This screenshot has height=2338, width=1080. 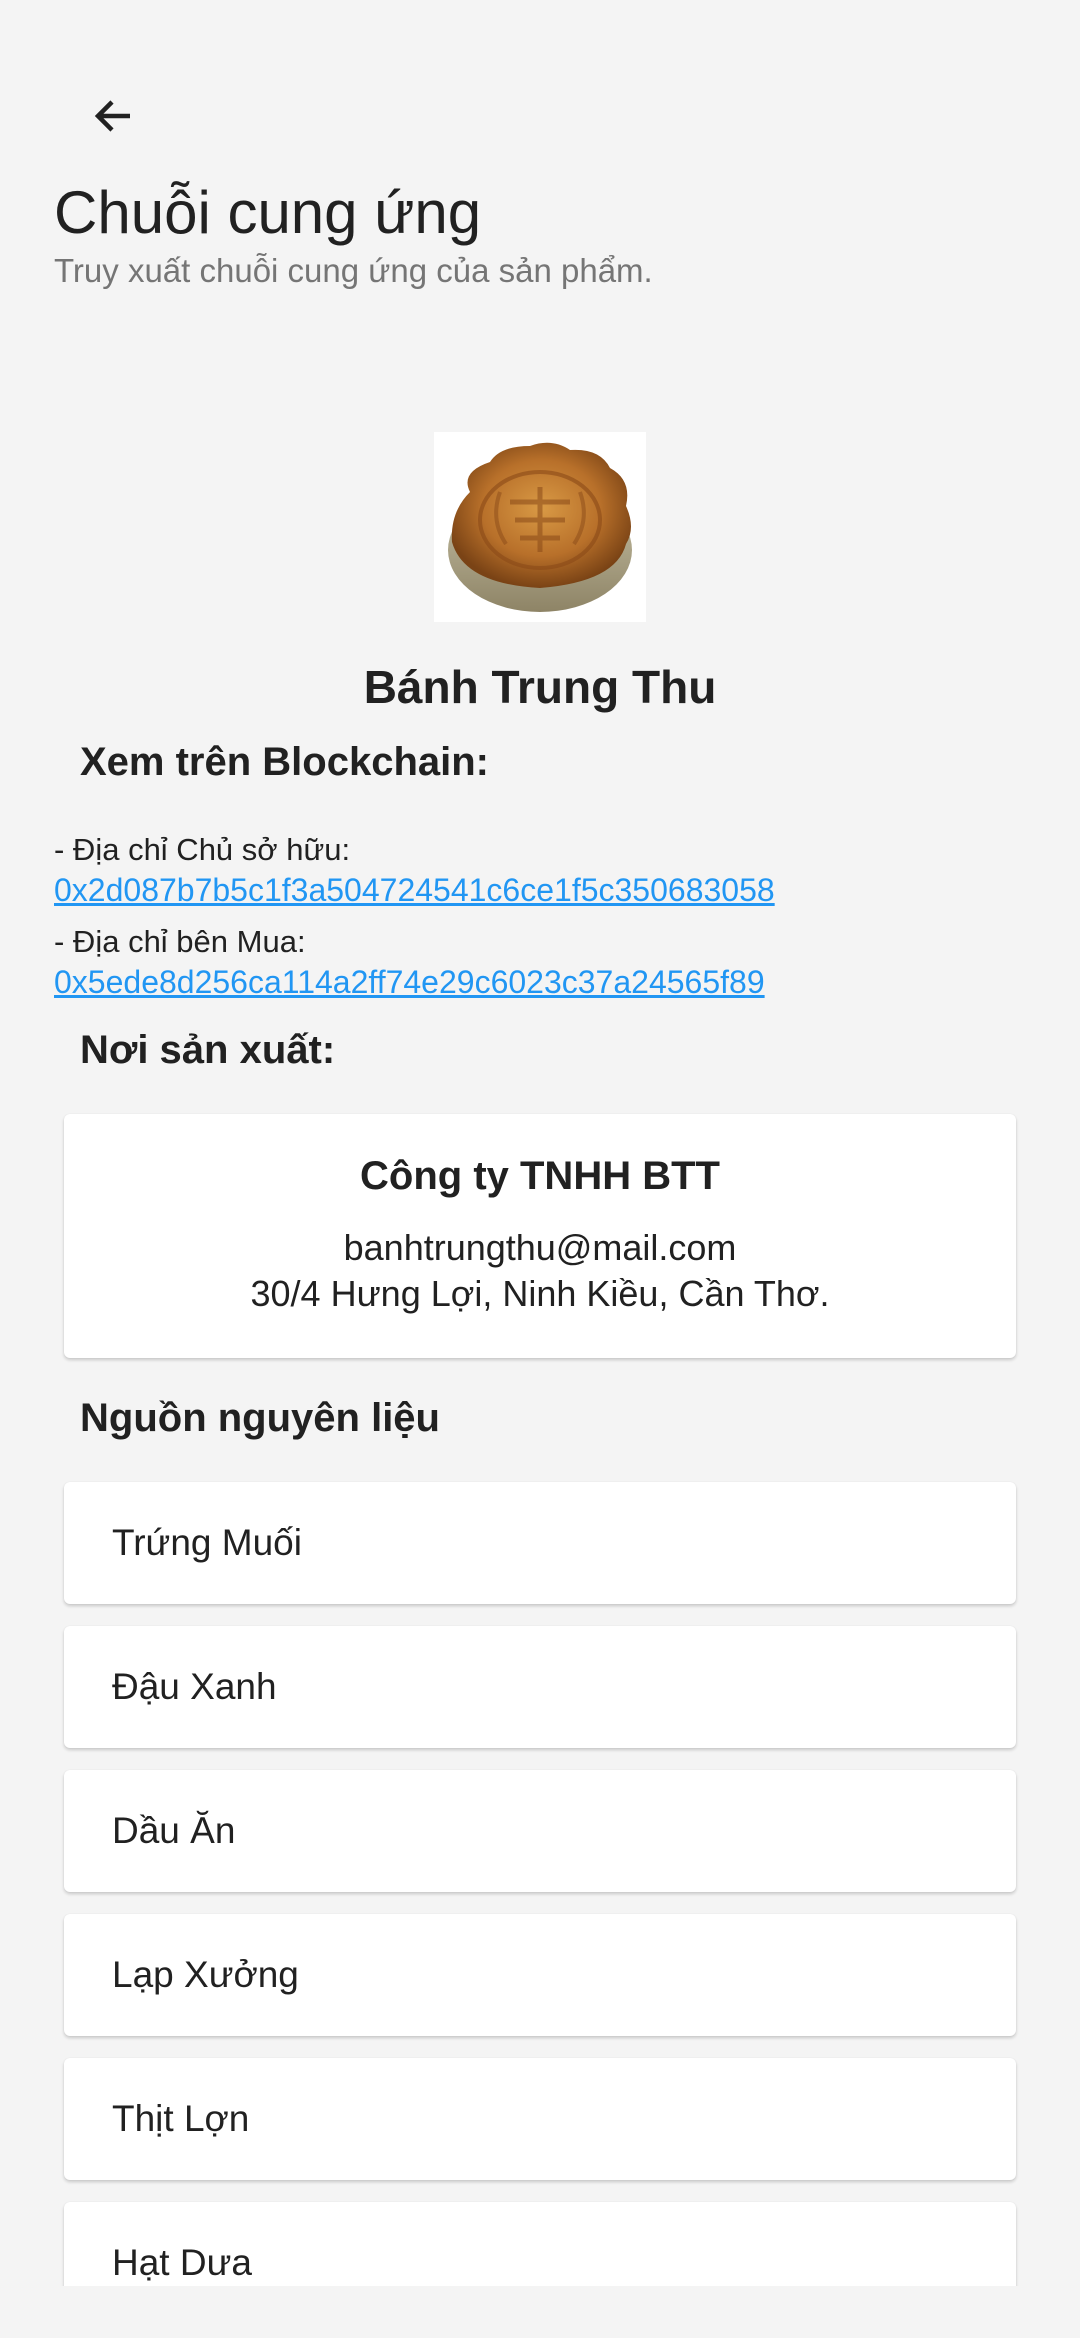 What do you see at coordinates (205, 1974) in the screenshot?
I see `ingredient-label: Lạp Xưởng` at bounding box center [205, 1974].